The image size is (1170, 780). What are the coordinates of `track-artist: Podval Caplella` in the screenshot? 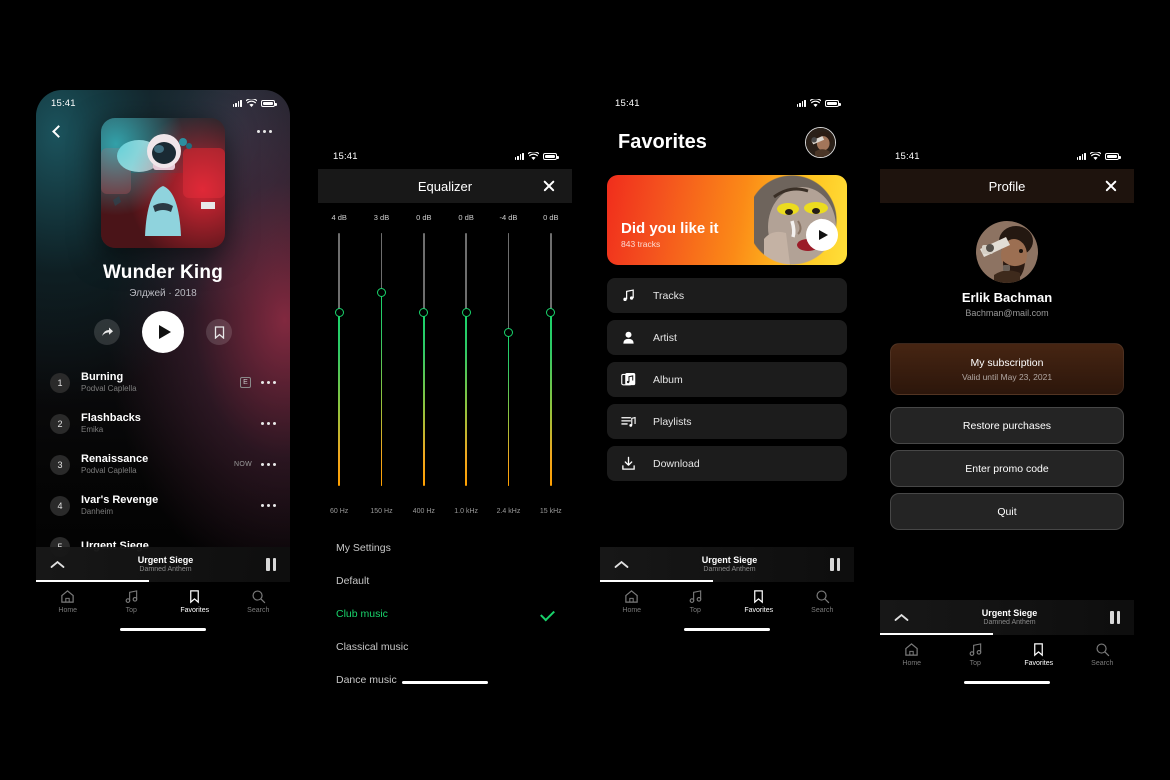 It's located at (109, 471).